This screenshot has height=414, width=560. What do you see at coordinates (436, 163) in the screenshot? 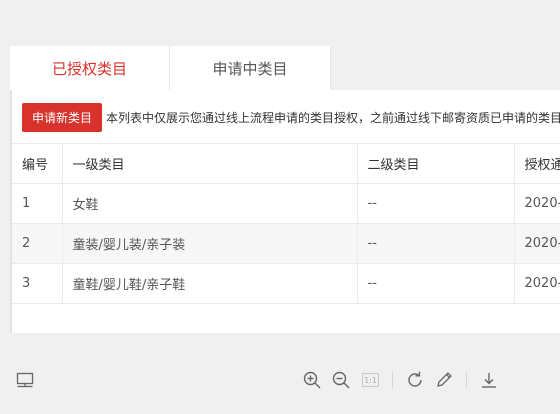
I see `header-level2-category: 二级类目` at bounding box center [436, 163].